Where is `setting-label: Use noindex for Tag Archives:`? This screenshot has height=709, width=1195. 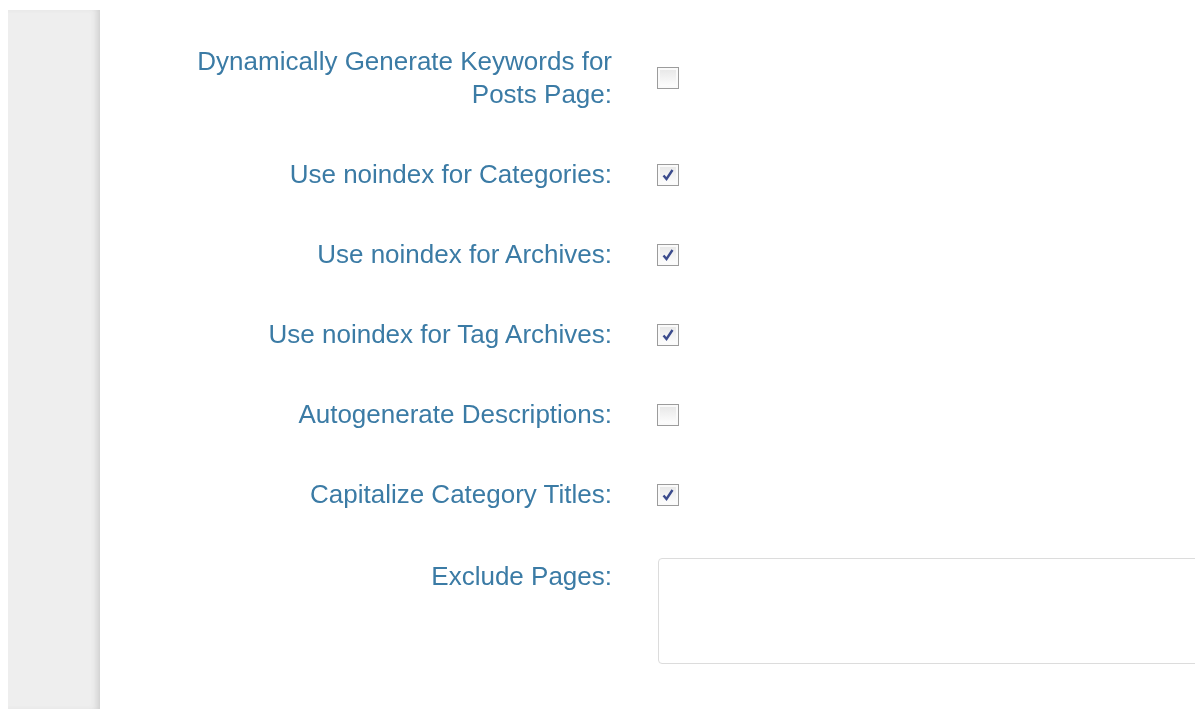
setting-label: Use noindex for Tag Archives: is located at coordinates (440, 334).